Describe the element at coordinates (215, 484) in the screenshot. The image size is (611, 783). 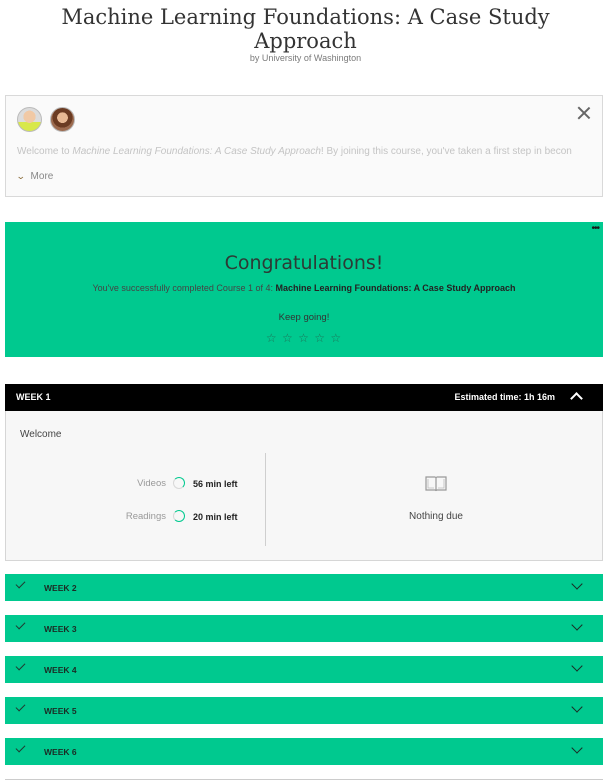
I see `videos-time-left: 56 min left` at that location.